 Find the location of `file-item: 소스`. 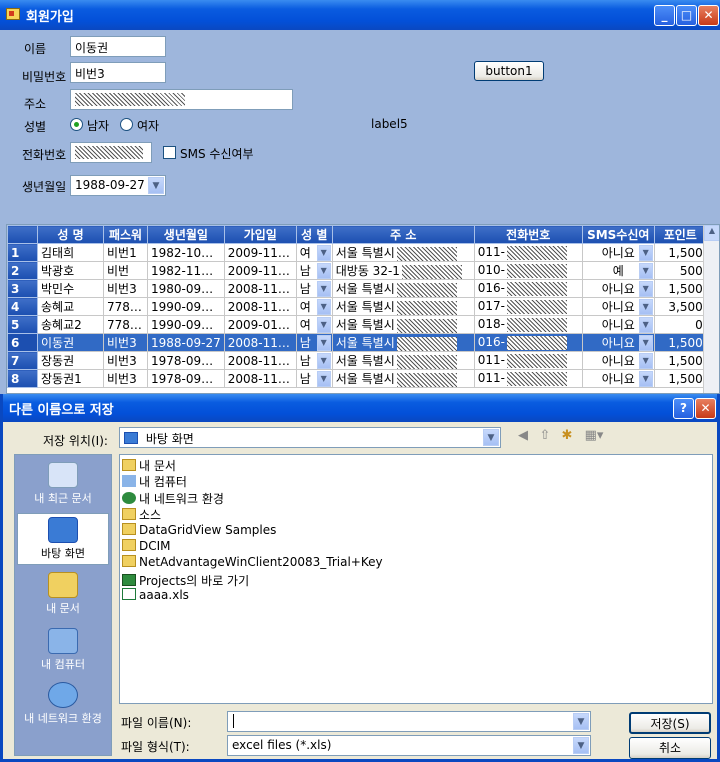

file-item: 소스 is located at coordinates (141, 514).